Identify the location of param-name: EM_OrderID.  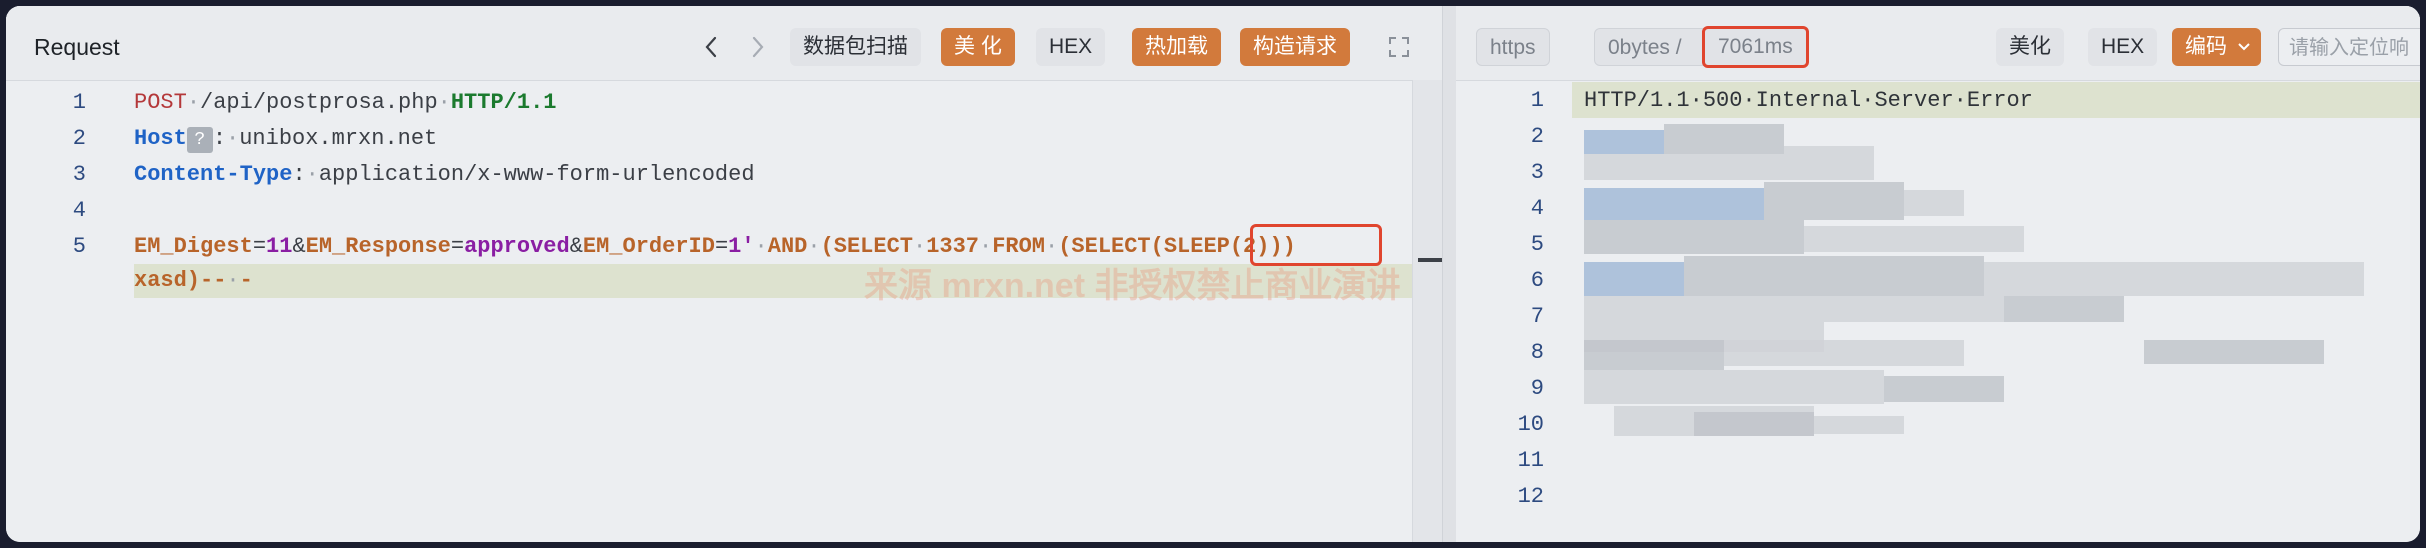
(648, 246).